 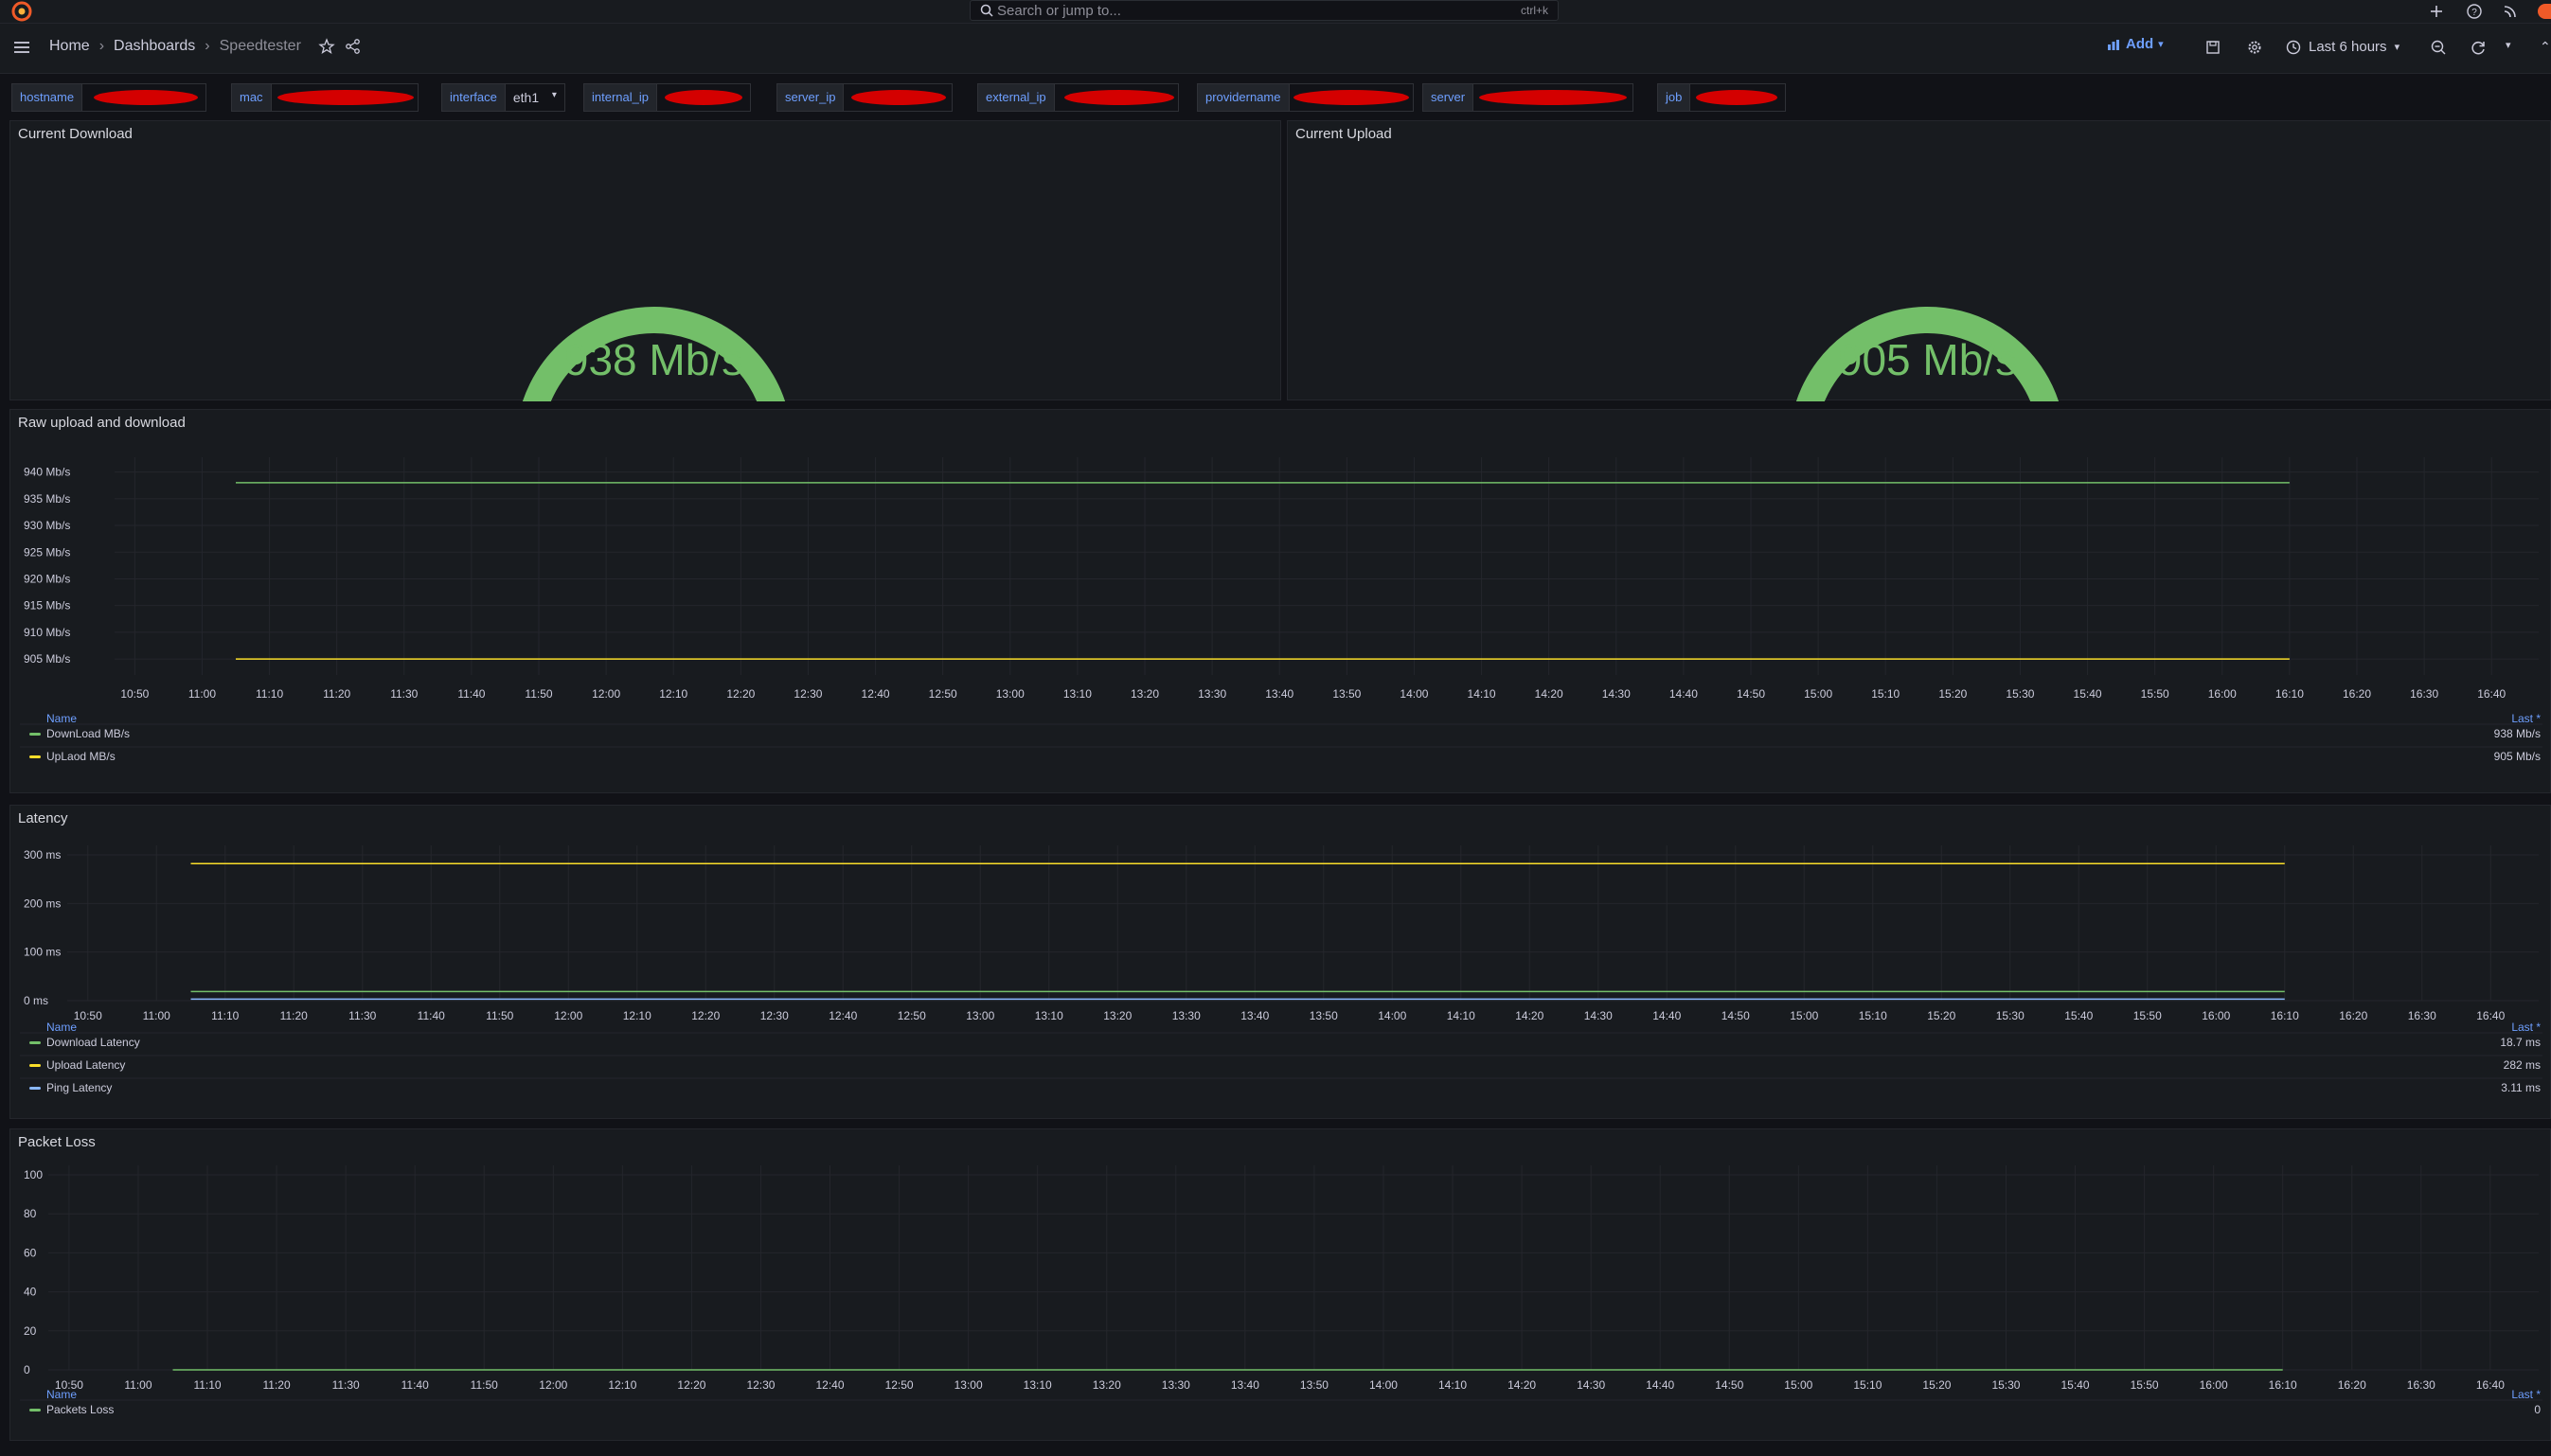 I want to click on panel-current-upload: Current Upload 905 Mb/s01000, so click(x=1919, y=260).